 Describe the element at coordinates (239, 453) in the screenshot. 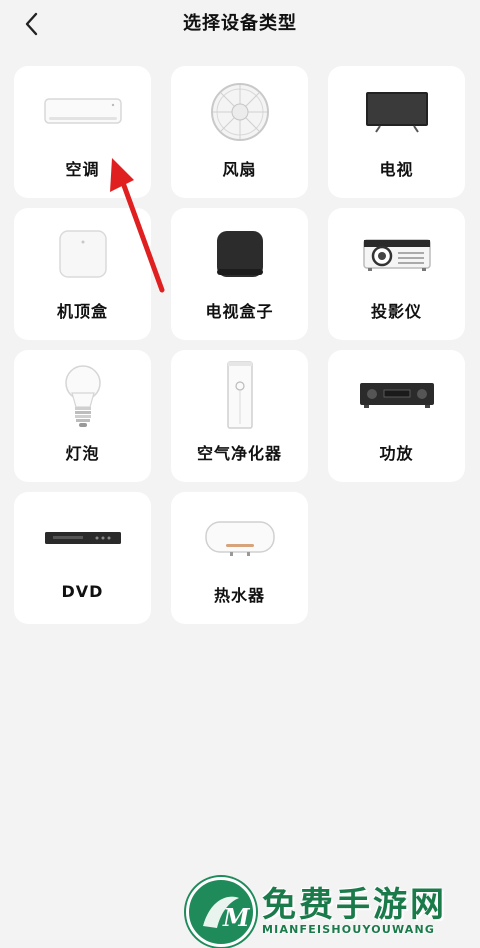

I see `device-label: 空气净化器` at that location.